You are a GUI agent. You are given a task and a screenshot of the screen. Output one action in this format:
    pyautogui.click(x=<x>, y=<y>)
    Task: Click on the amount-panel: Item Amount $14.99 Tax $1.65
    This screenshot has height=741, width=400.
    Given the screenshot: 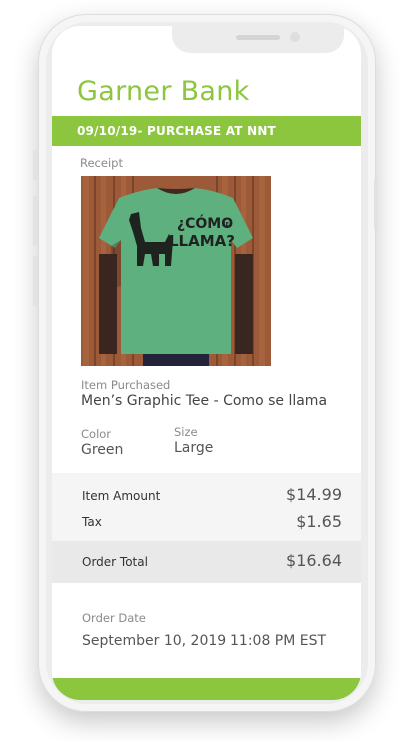 What is the action you would take?
    pyautogui.click(x=206, y=507)
    